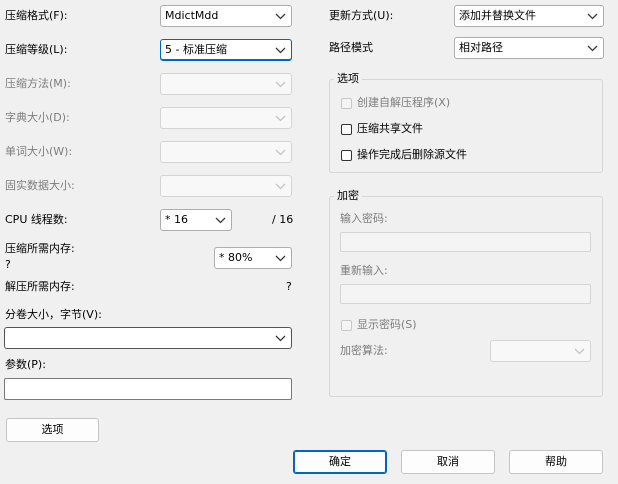 Image resolution: width=618 pixels, height=484 pixels. I want to click on options-button: 选项, so click(52, 430).